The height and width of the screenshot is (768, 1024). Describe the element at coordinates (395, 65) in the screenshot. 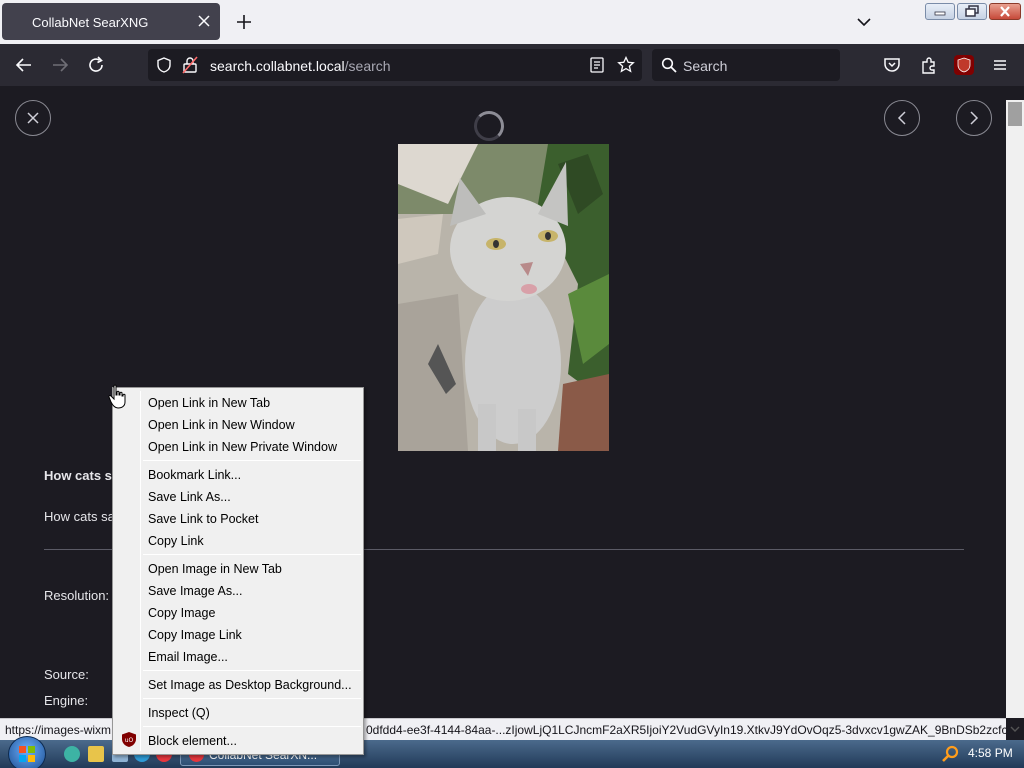

I see `url-bar: search.collabnet.local/search` at that location.